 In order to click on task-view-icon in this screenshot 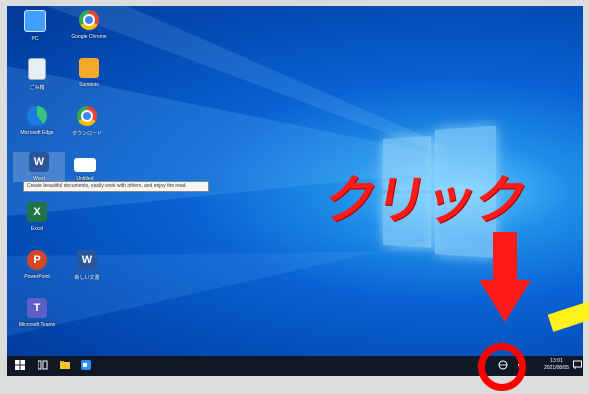, I will do `click(43, 365)`.